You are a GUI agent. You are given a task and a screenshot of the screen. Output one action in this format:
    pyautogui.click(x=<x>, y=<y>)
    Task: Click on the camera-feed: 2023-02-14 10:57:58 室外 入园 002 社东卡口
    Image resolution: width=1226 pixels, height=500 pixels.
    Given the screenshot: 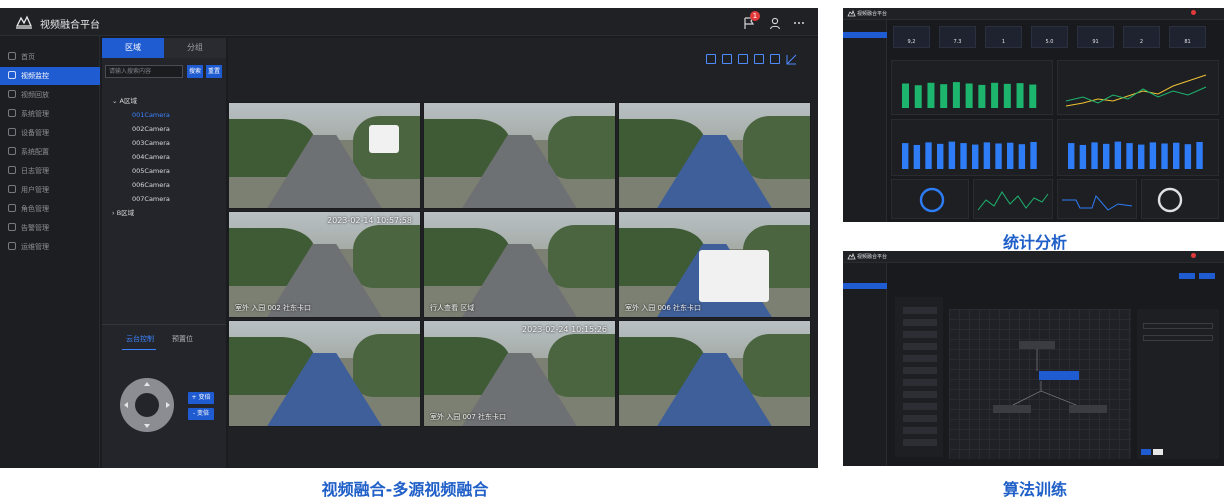 What is the action you would take?
    pyautogui.click(x=324, y=264)
    